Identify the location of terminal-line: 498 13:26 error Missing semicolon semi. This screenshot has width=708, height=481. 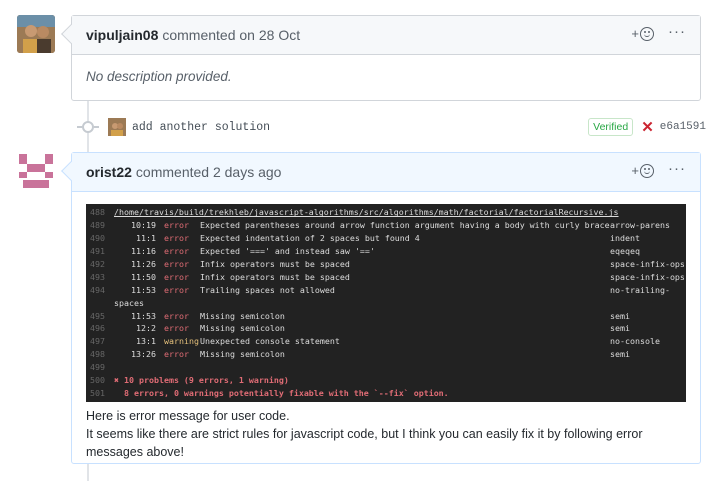
(386, 354).